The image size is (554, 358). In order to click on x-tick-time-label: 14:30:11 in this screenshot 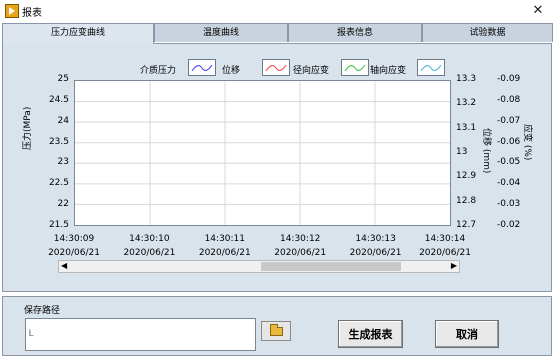, I will do `click(225, 239)`.